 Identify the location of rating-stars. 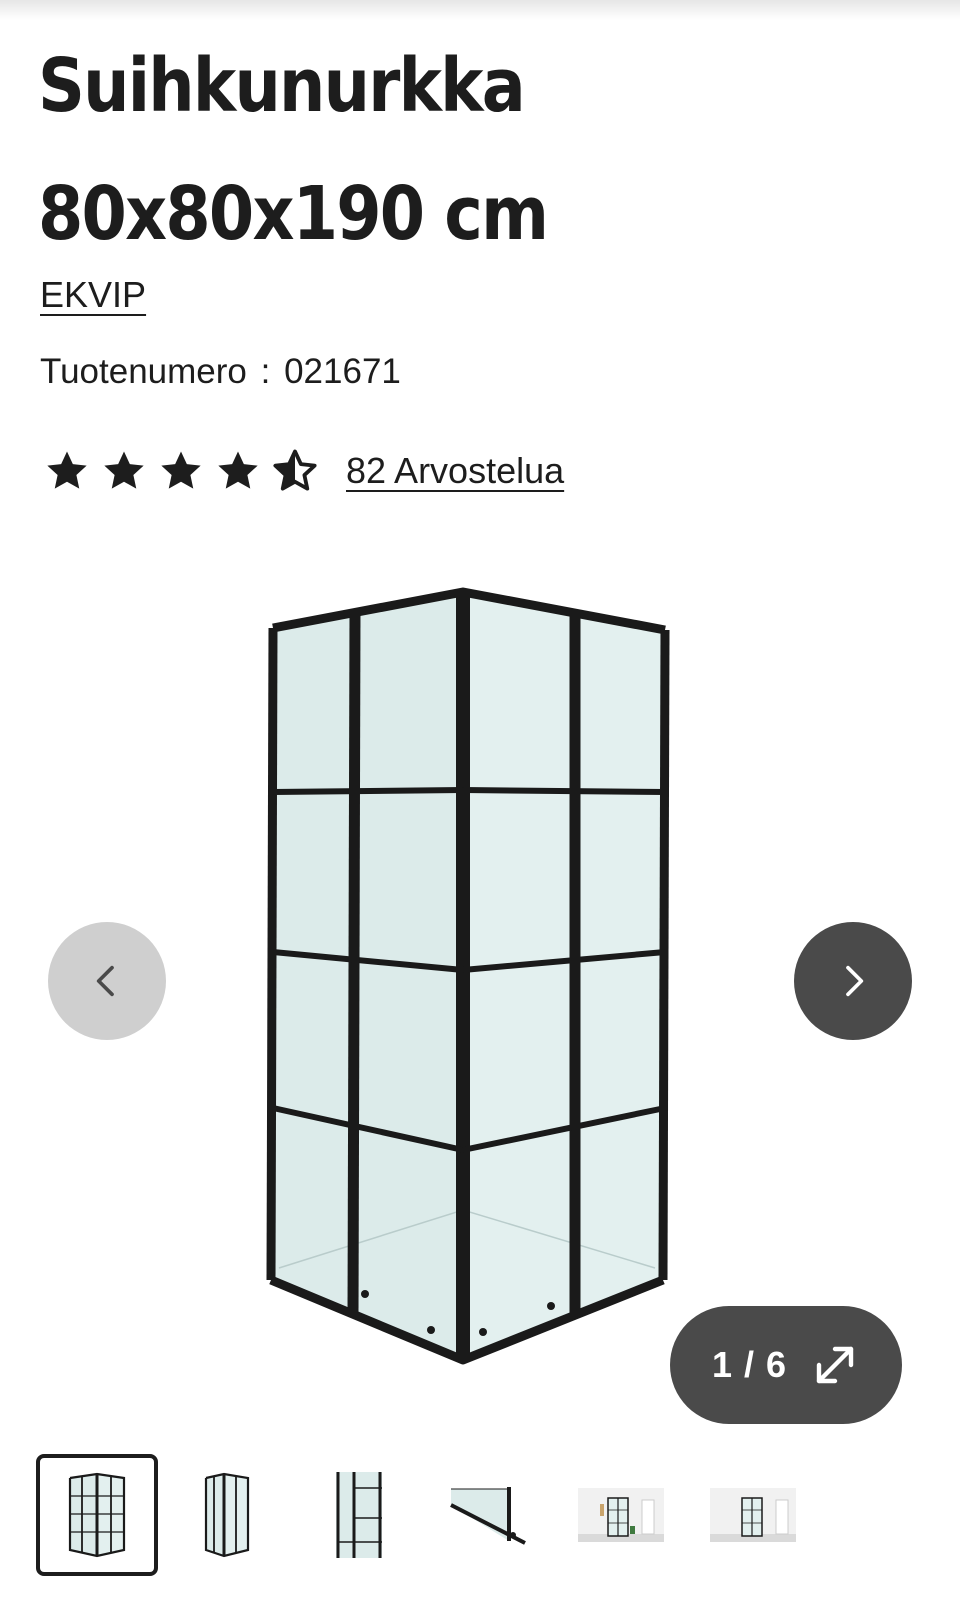
(181, 471).